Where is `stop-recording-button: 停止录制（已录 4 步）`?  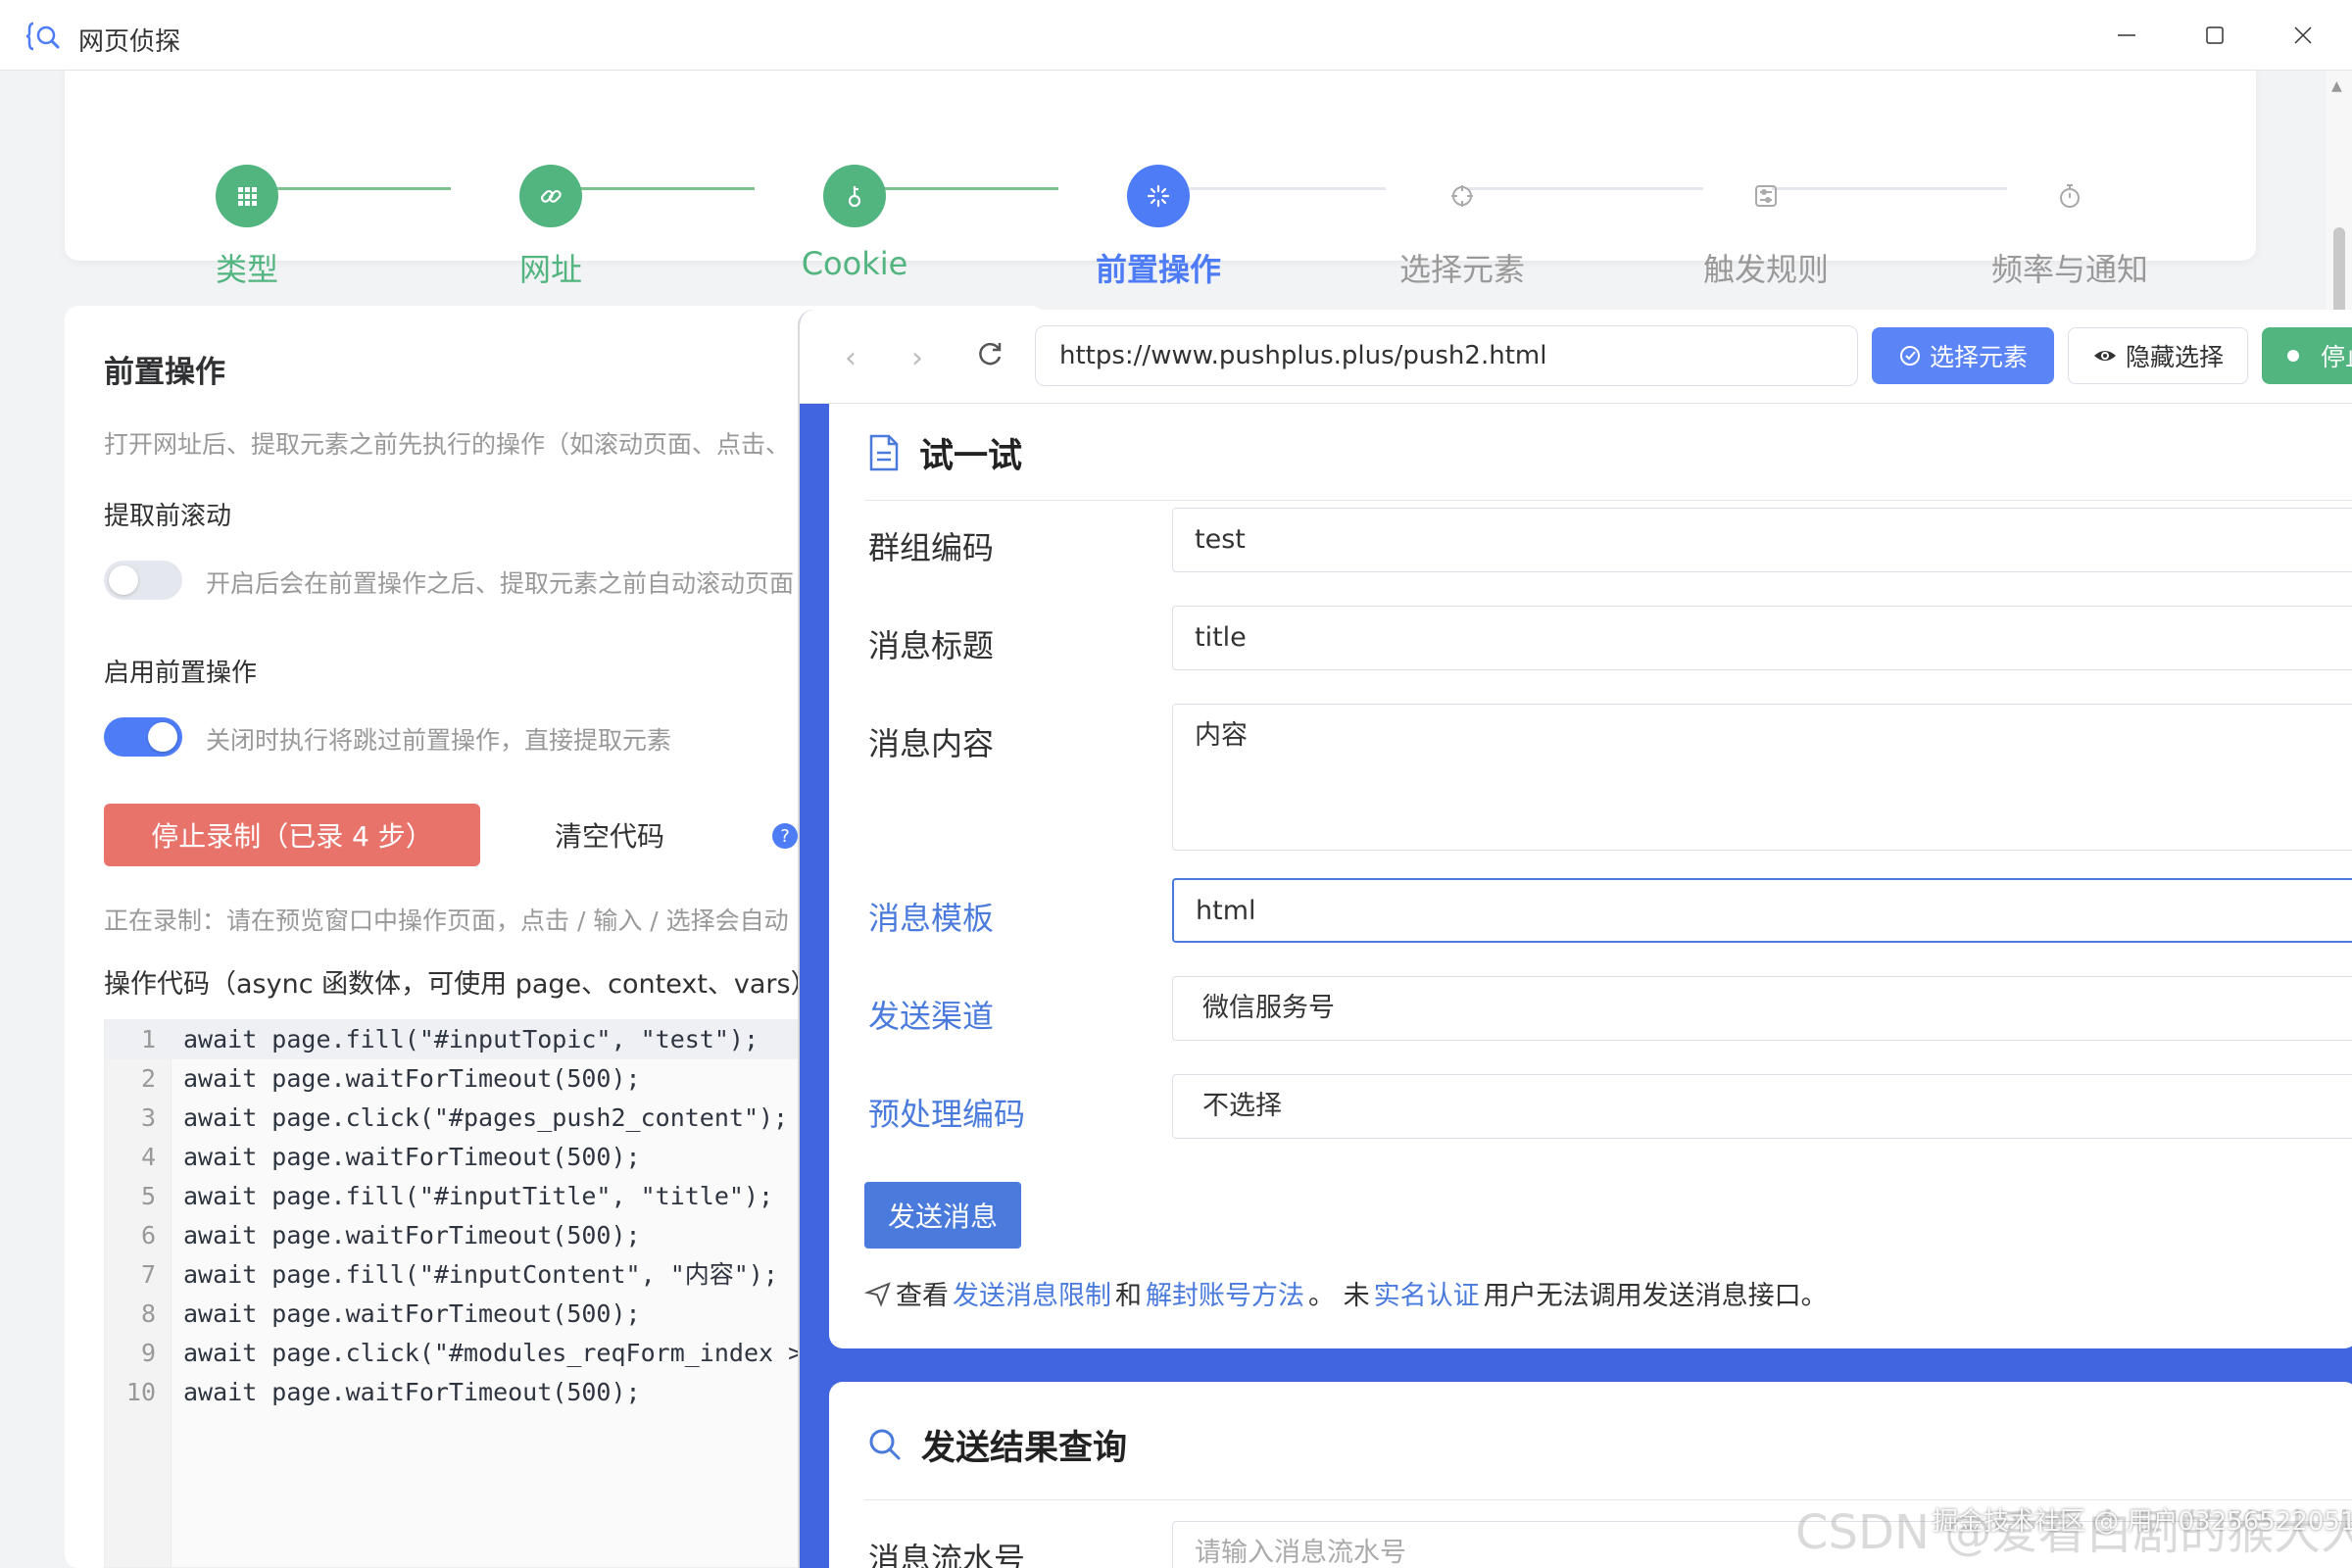
stop-recording-button: 停止录制（已录 4 步） is located at coordinates (292, 835).